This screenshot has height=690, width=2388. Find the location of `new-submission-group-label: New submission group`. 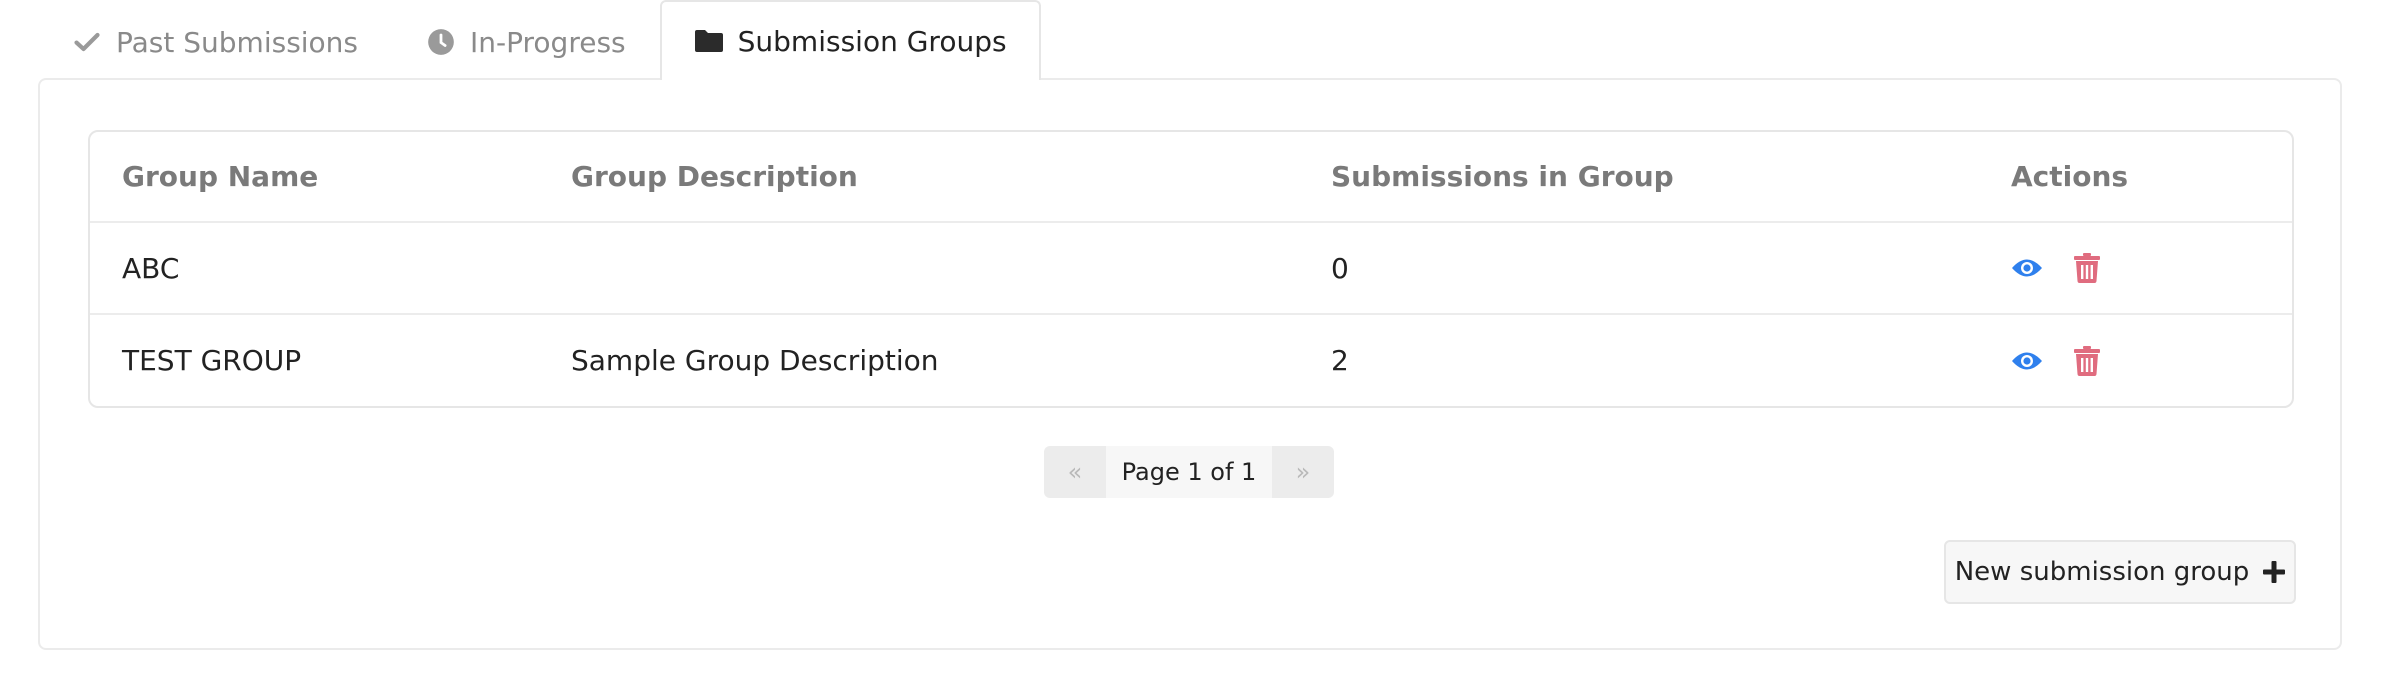

new-submission-group-label: New submission group is located at coordinates (2102, 572).